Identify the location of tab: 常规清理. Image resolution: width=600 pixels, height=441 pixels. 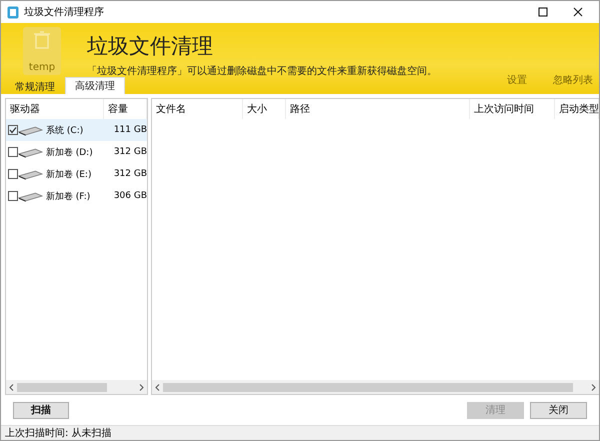
(35, 86).